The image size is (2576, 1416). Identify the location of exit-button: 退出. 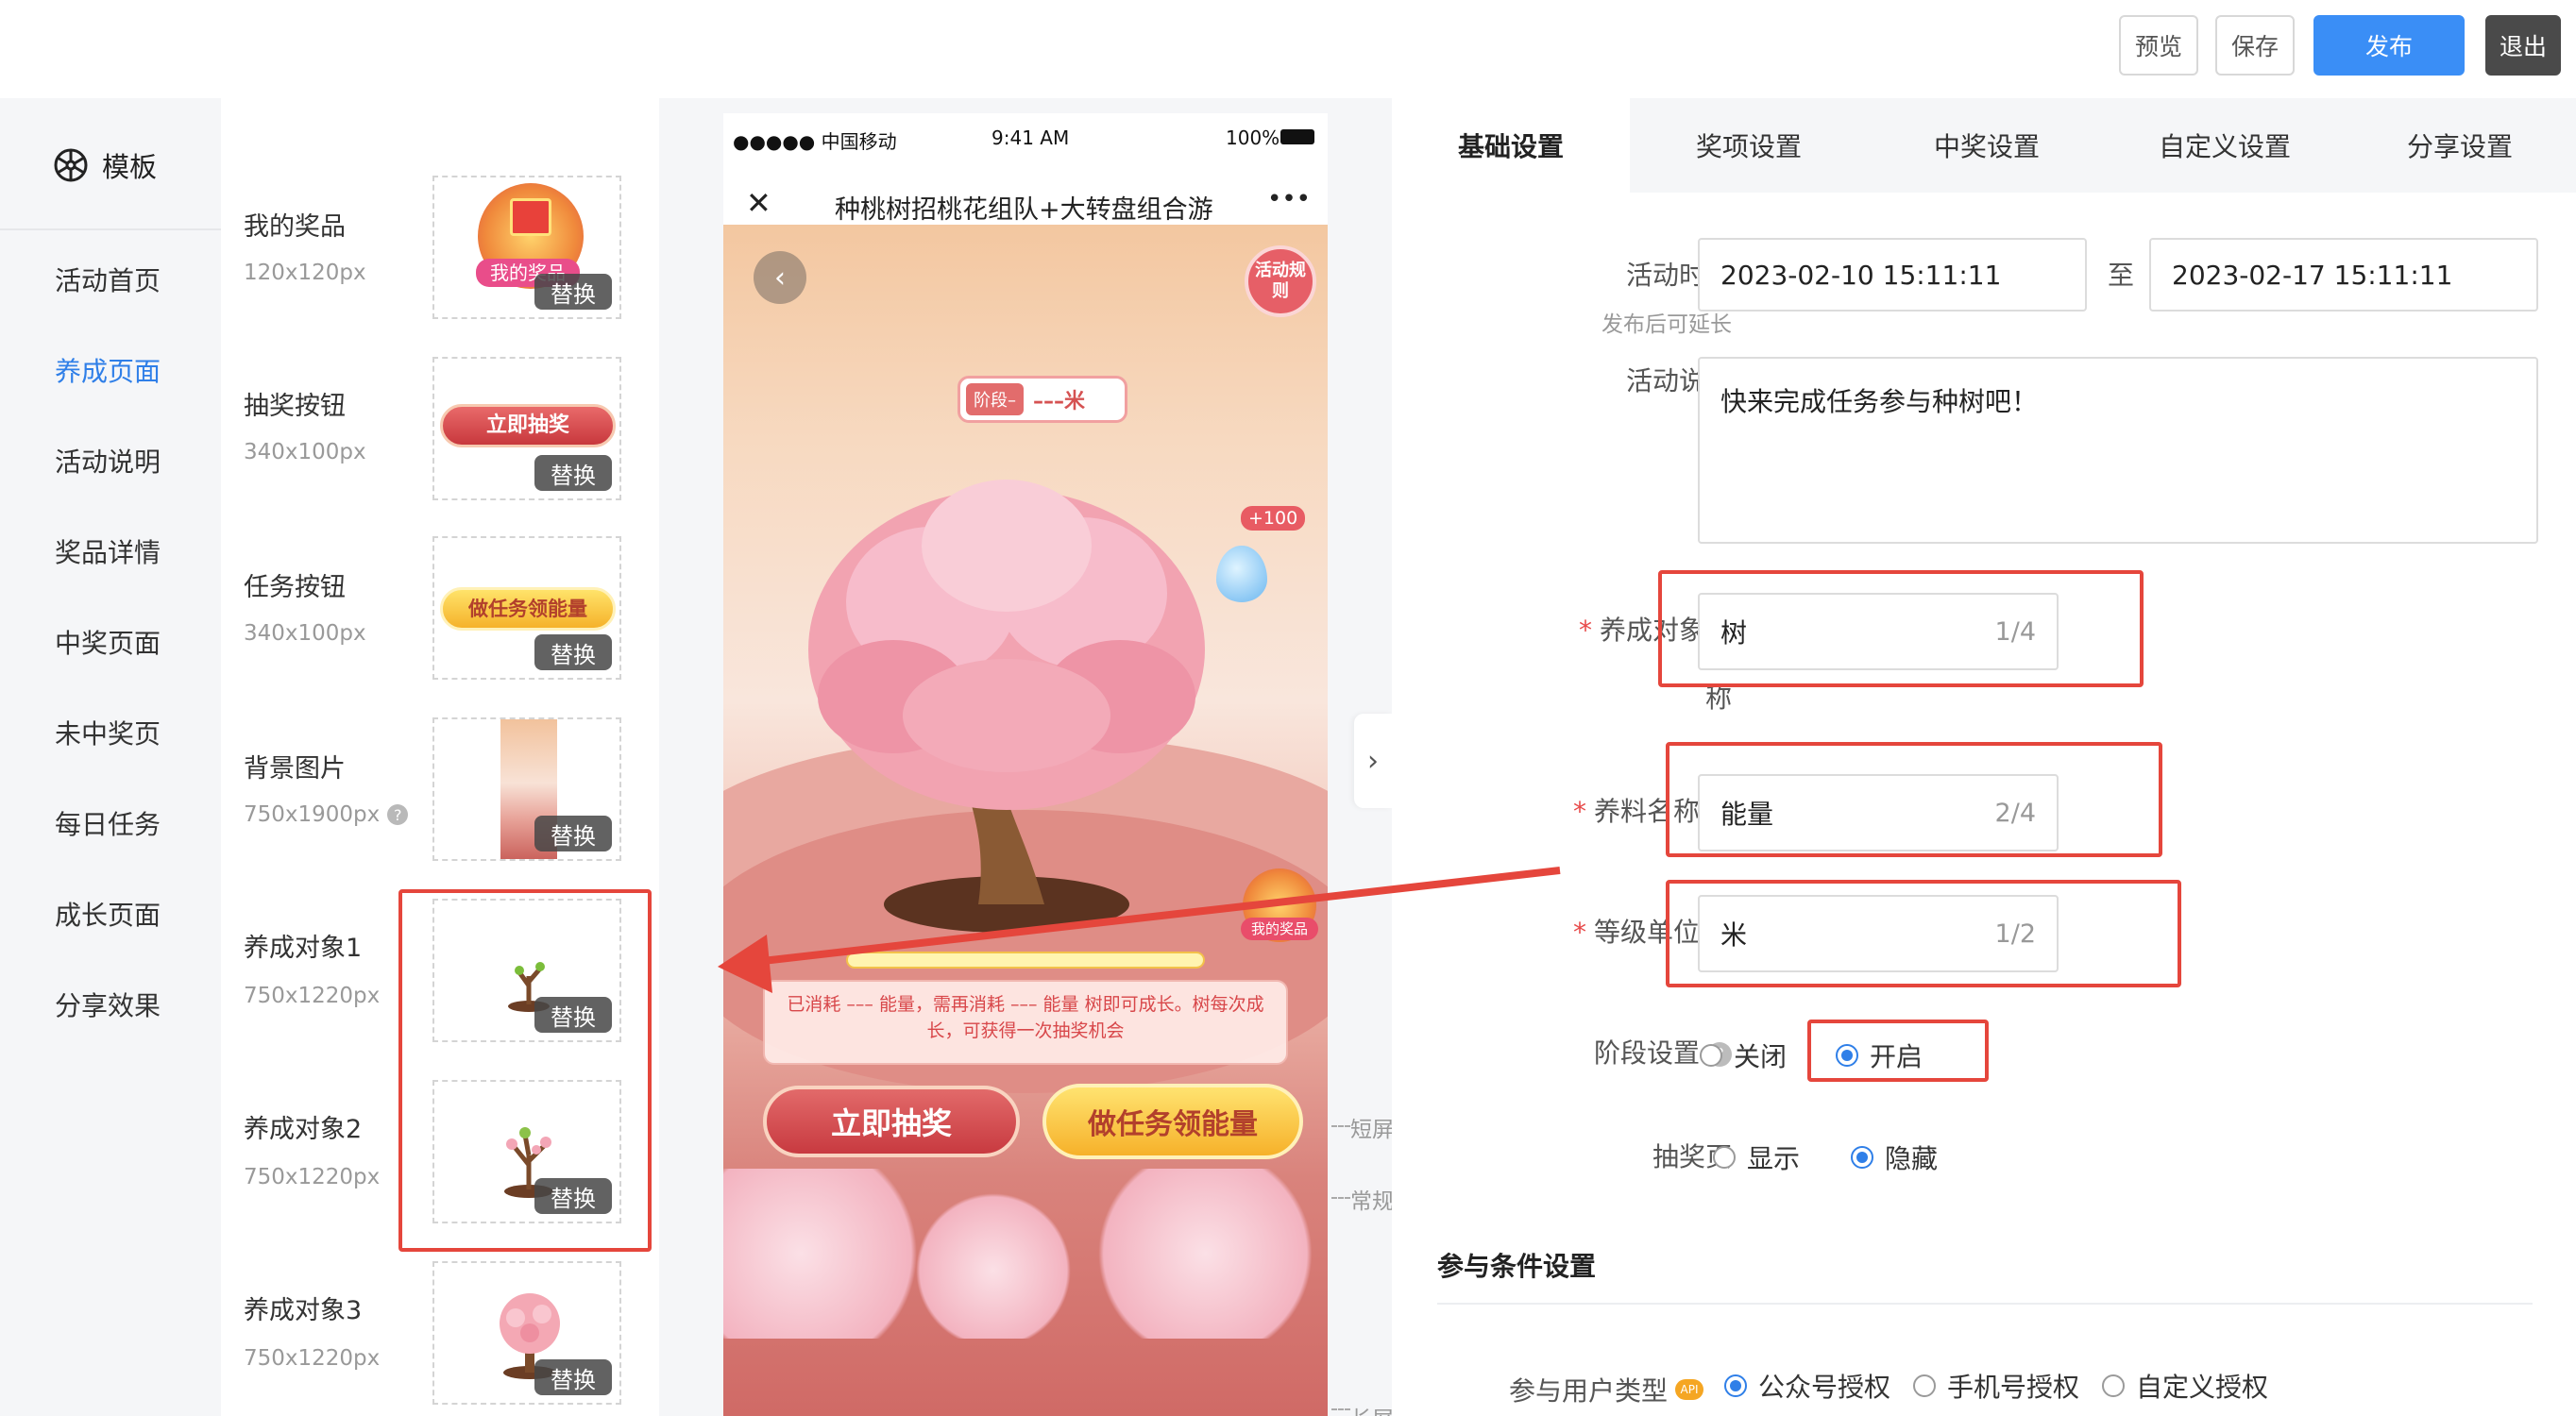
(2523, 45).